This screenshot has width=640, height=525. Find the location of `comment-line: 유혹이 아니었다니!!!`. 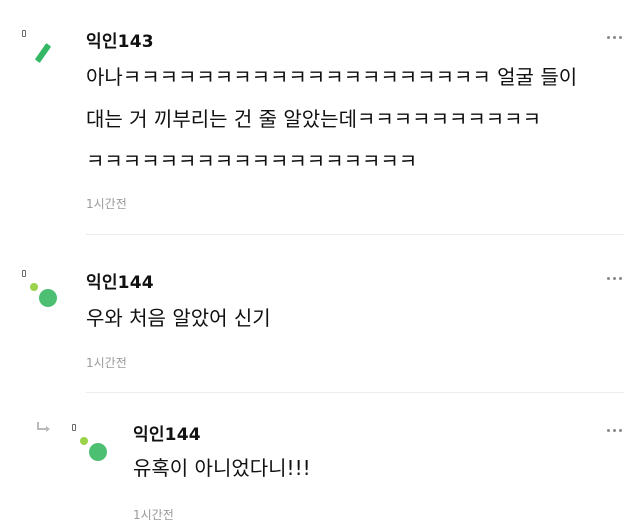

comment-line: 유혹이 아니었다니!!! is located at coordinates (222, 468).